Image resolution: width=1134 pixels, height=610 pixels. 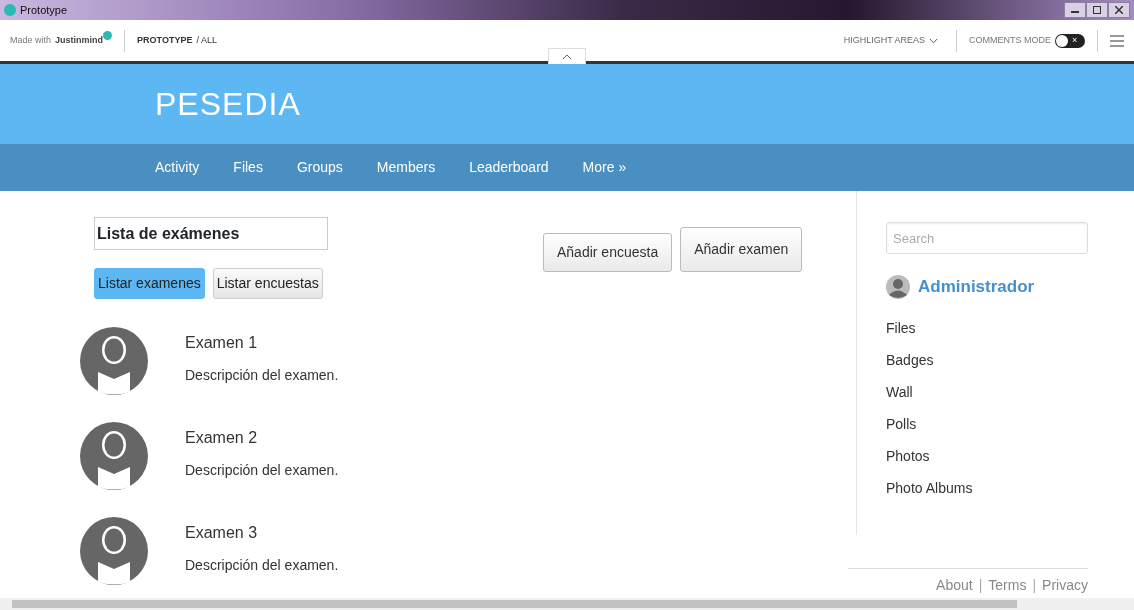 What do you see at coordinates (211, 233) in the screenshot?
I see `page-title: Lista de exámenes` at bounding box center [211, 233].